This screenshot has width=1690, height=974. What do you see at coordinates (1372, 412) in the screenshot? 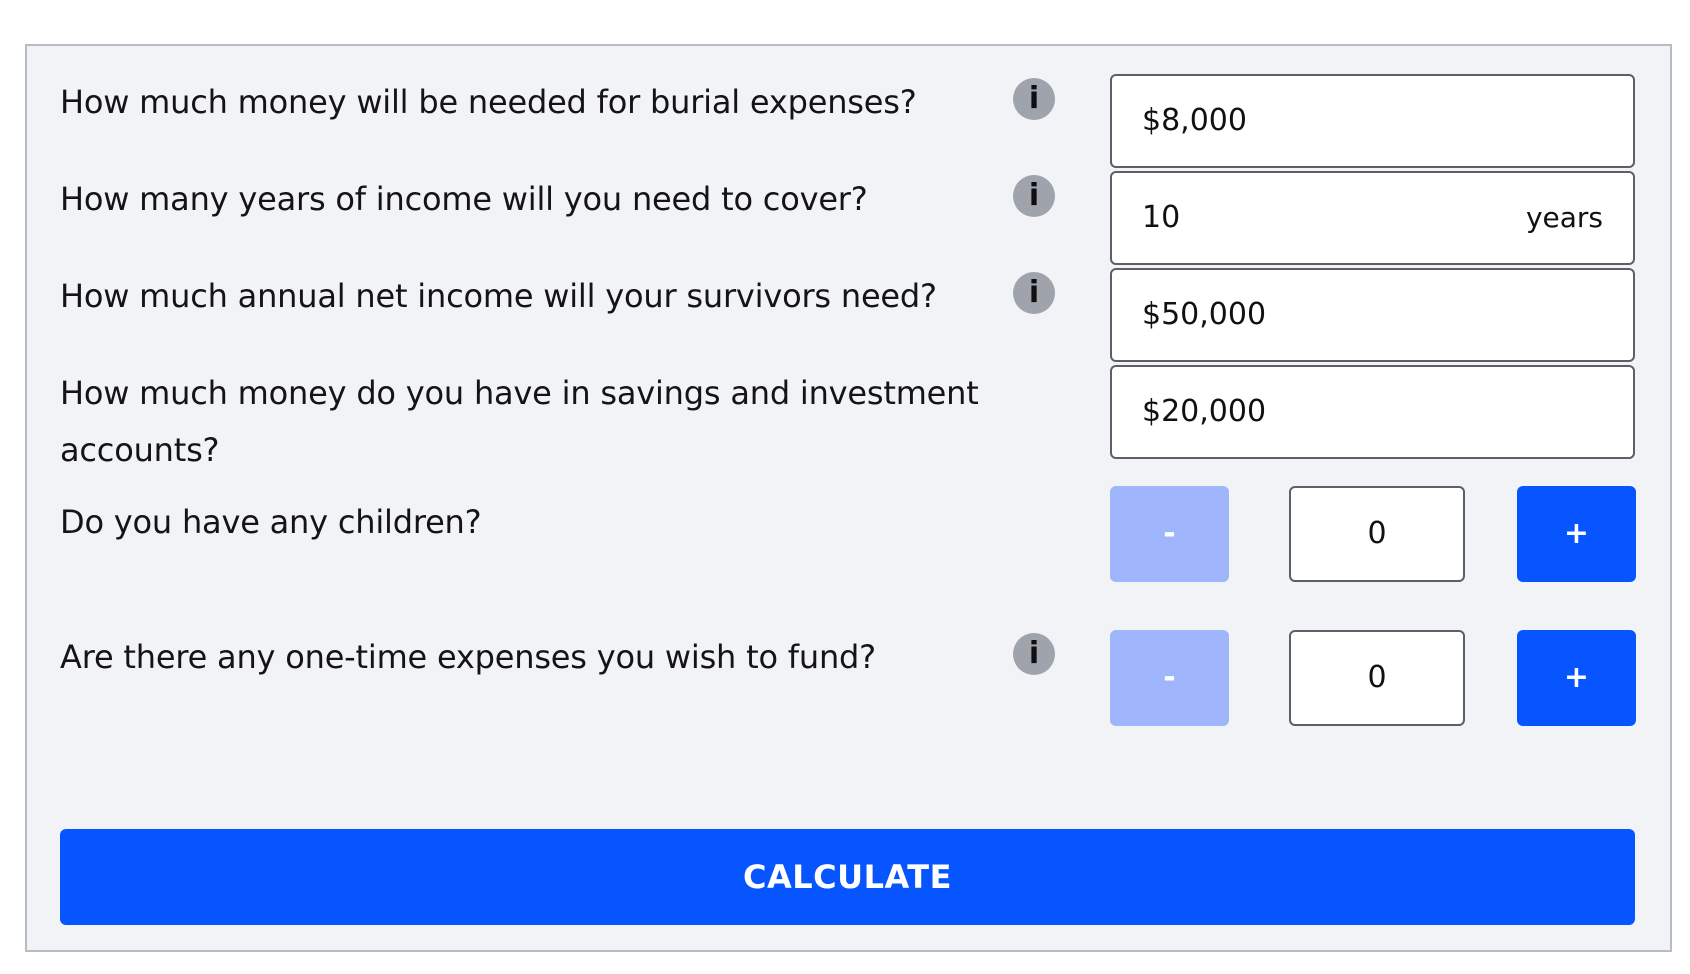
I see `savings-input: $20,000` at bounding box center [1372, 412].